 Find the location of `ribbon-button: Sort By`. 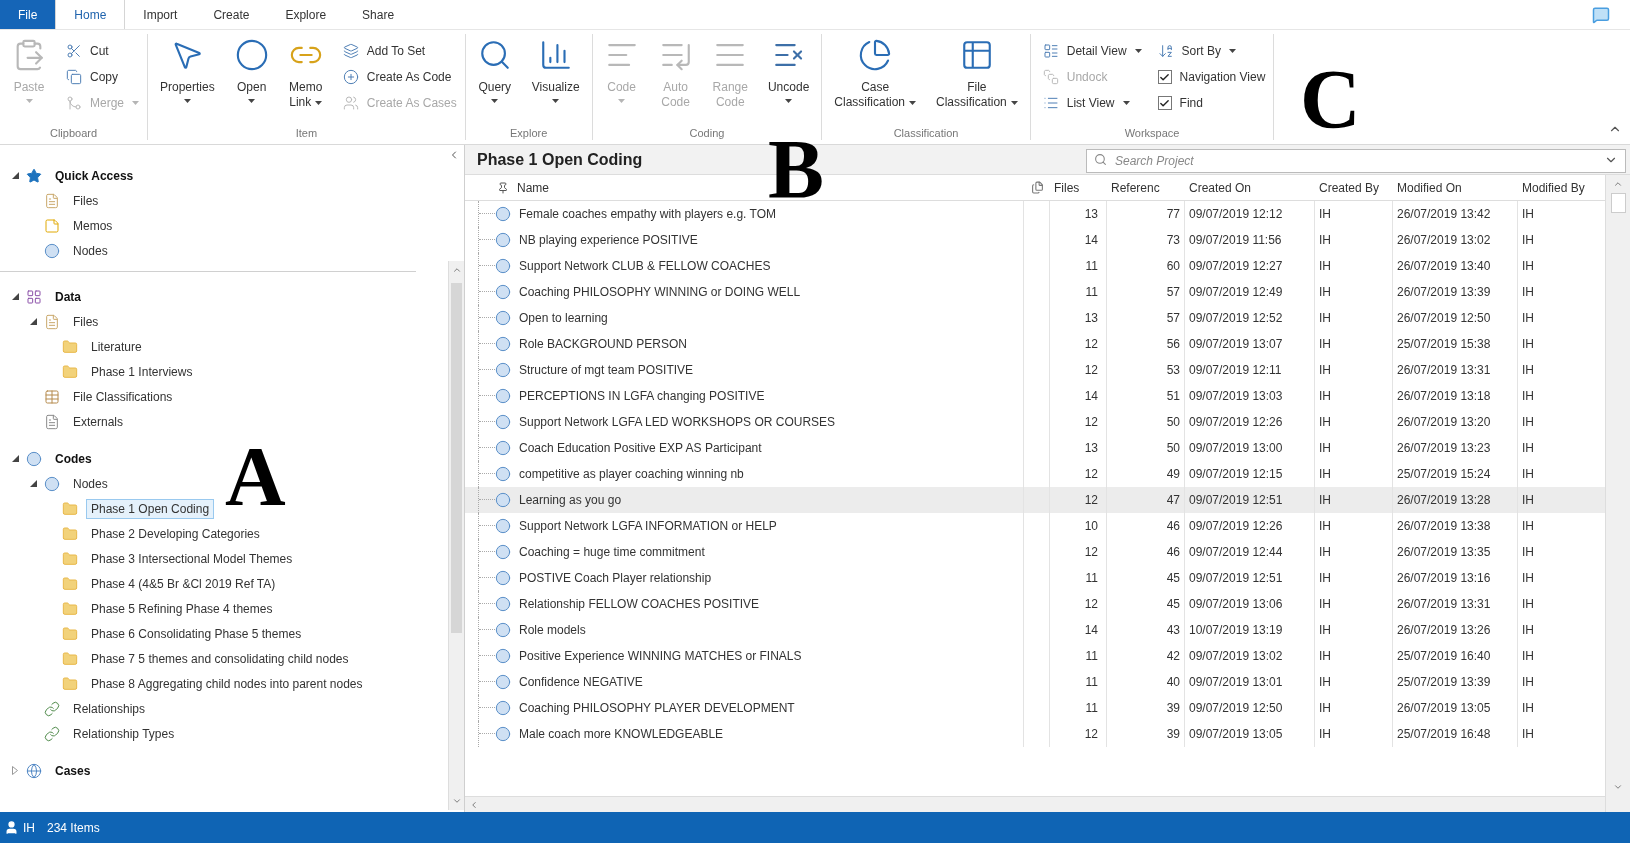

ribbon-button: Sort By is located at coordinates (1209, 51).